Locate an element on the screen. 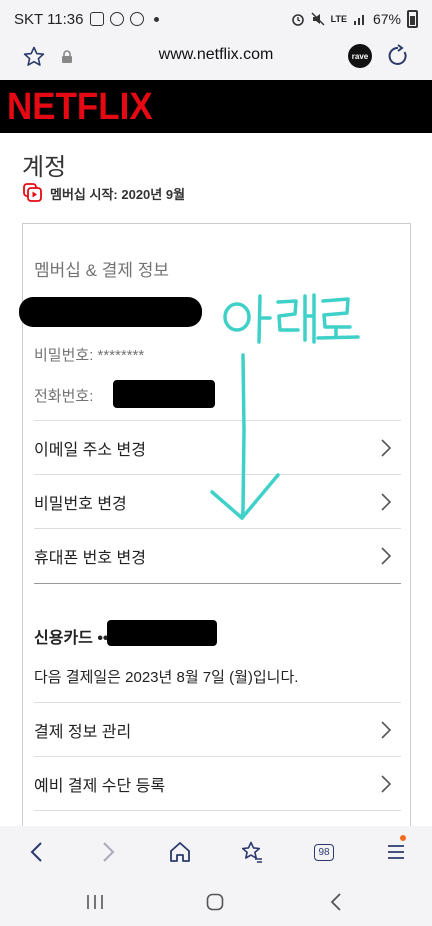 This screenshot has height=926, width=432. chevron-left-icon is located at coordinates (36, 852).